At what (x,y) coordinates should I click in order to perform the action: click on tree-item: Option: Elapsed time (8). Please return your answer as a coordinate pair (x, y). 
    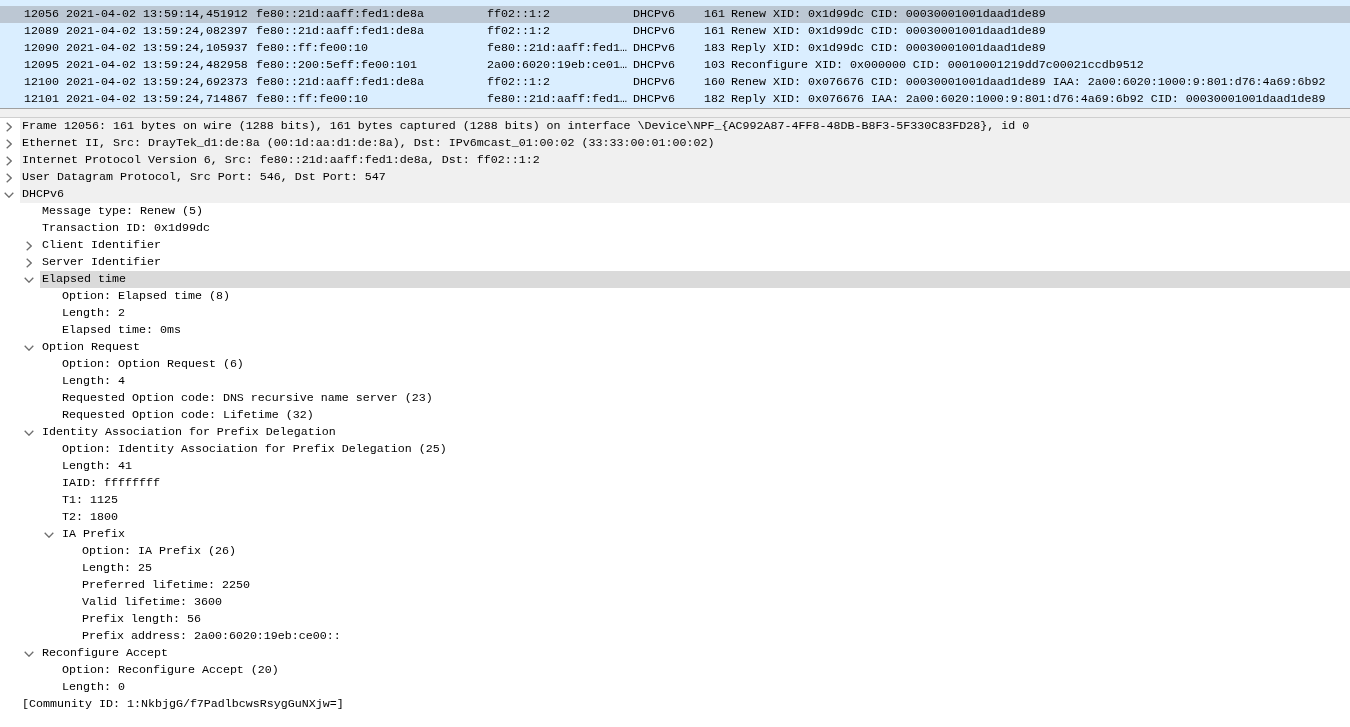
    Looking at the image, I should click on (146, 296).